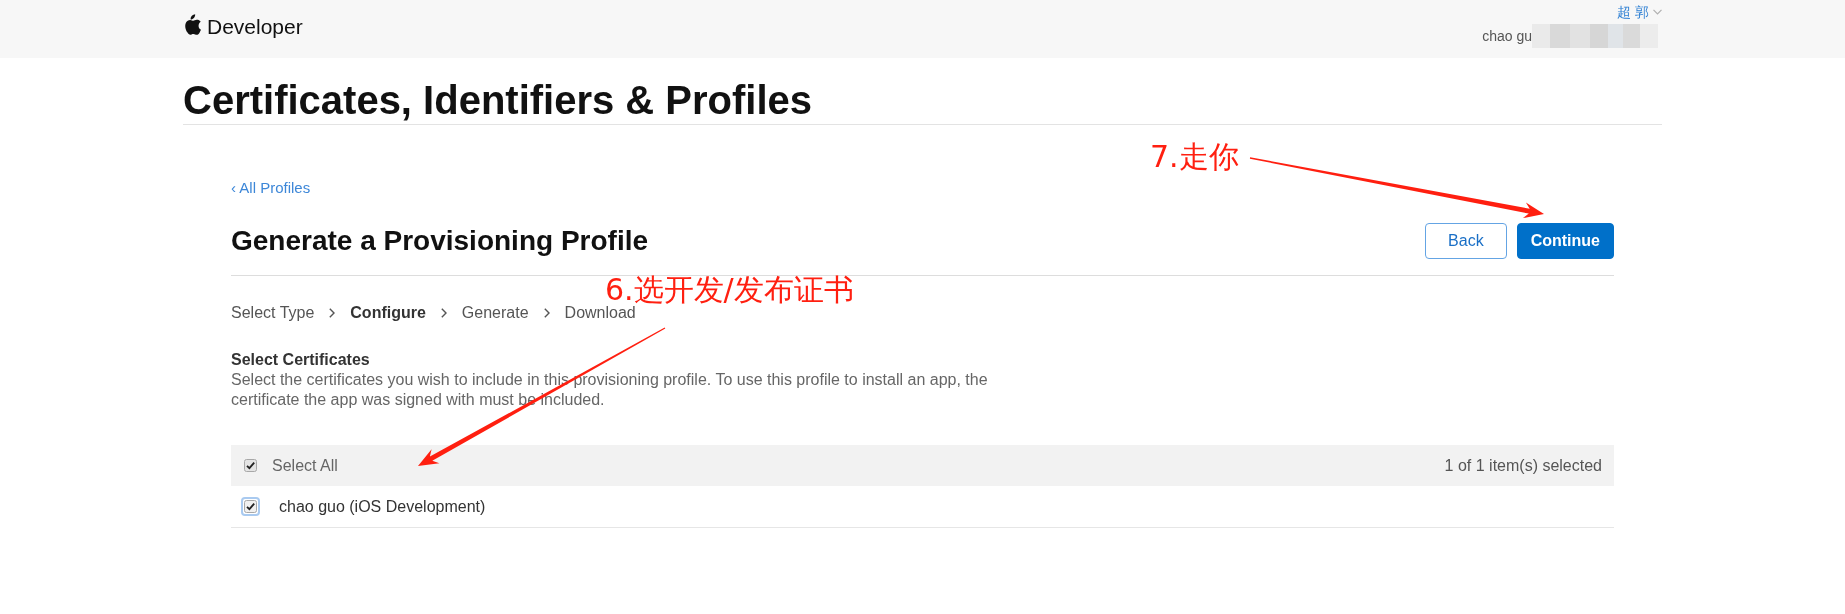  Describe the element at coordinates (300, 359) in the screenshot. I see `section-title: Select Certificates` at that location.